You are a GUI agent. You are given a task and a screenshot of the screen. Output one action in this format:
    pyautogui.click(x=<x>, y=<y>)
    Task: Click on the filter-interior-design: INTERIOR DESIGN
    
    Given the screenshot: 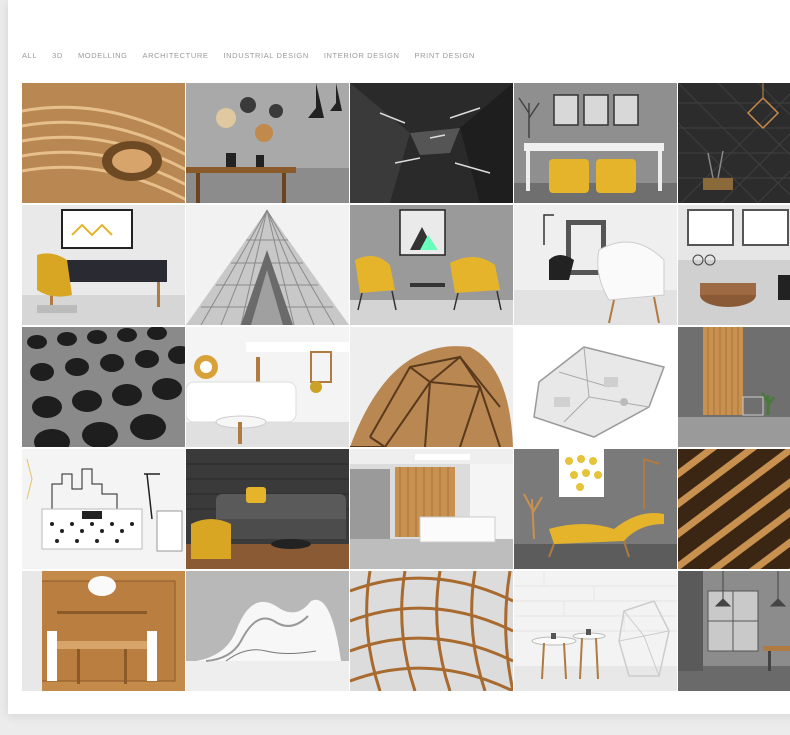 What is the action you would take?
    pyautogui.click(x=362, y=55)
    